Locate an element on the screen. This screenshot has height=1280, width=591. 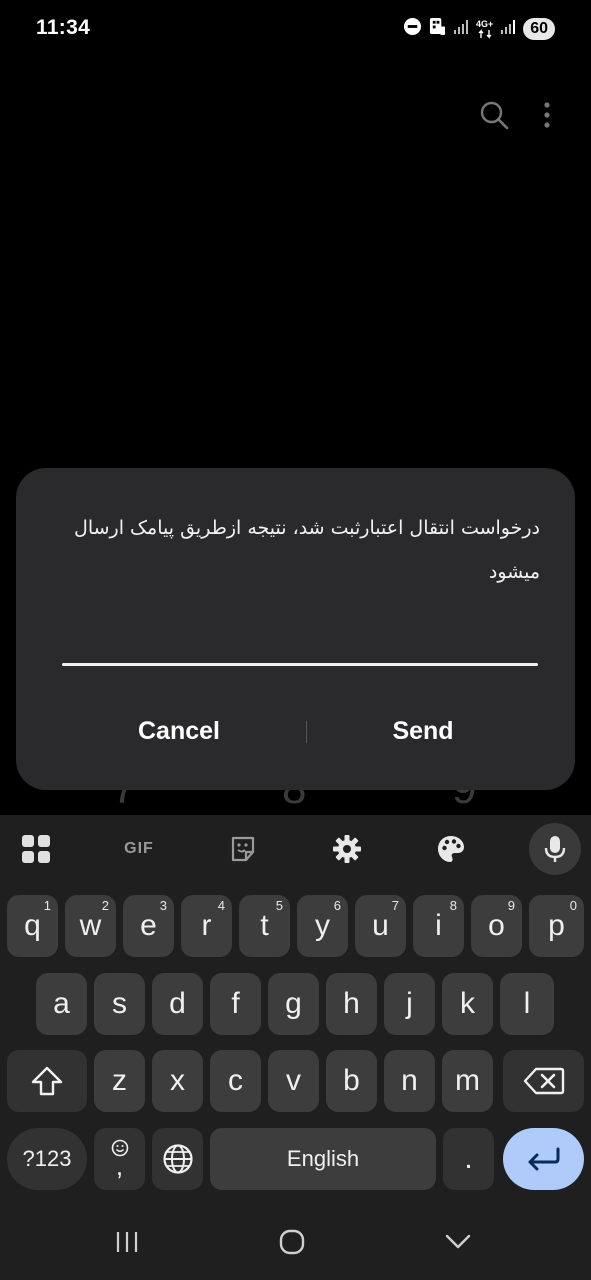
key-x: x is located at coordinates (177, 1081).